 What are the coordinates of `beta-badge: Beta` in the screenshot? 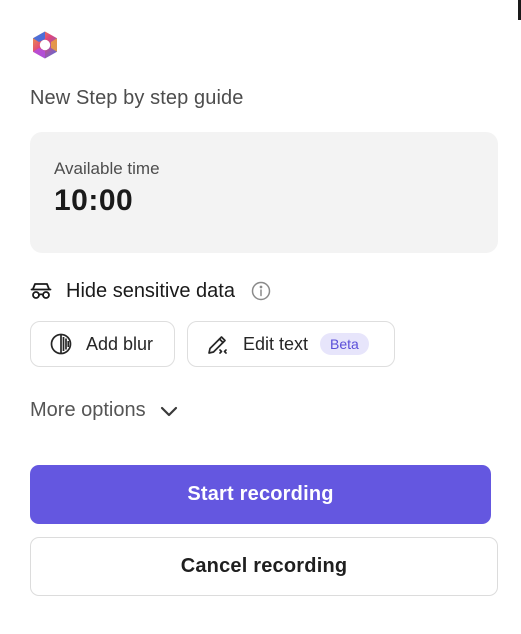 It's located at (344, 344).